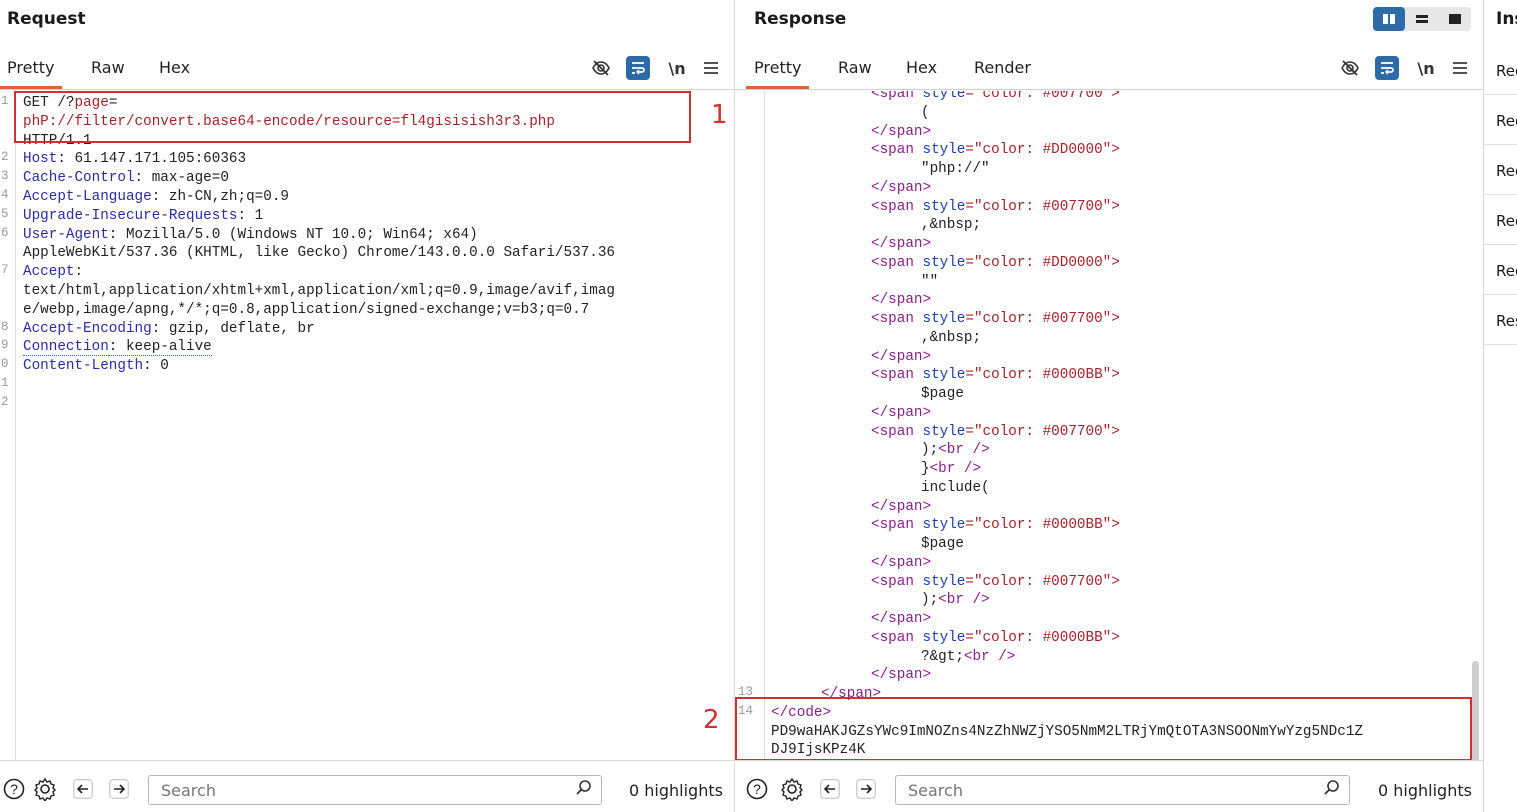 Image resolution: width=1517 pixels, height=812 pixels. Describe the element at coordinates (1109, 69) in the screenshot. I see `response-tabs: Pretty Raw Hex Render \n` at that location.